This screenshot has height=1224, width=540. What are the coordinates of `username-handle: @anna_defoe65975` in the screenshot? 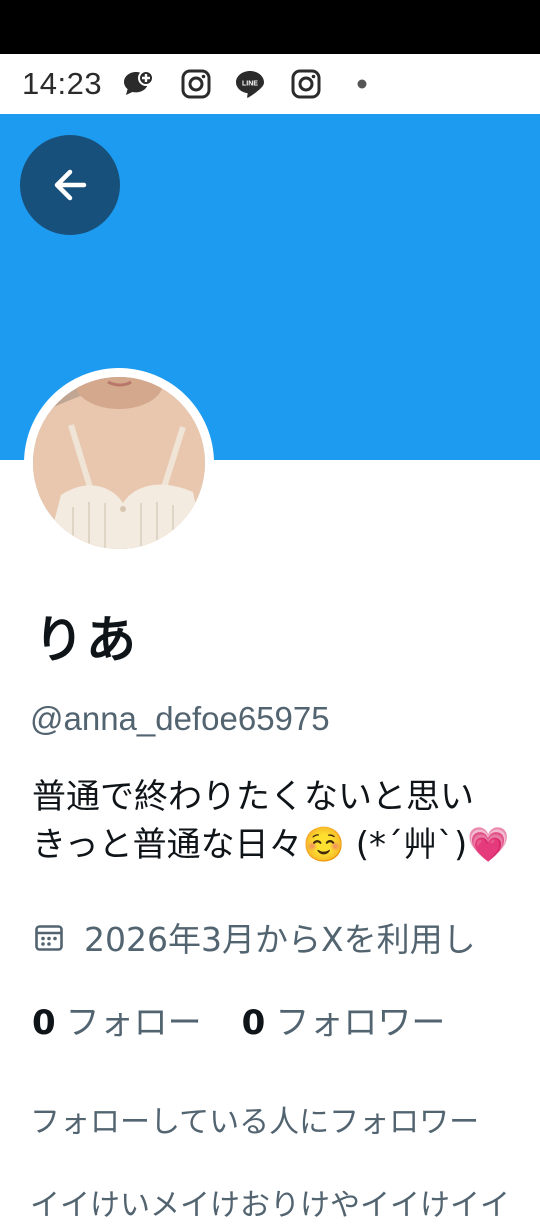 It's located at (180, 718).